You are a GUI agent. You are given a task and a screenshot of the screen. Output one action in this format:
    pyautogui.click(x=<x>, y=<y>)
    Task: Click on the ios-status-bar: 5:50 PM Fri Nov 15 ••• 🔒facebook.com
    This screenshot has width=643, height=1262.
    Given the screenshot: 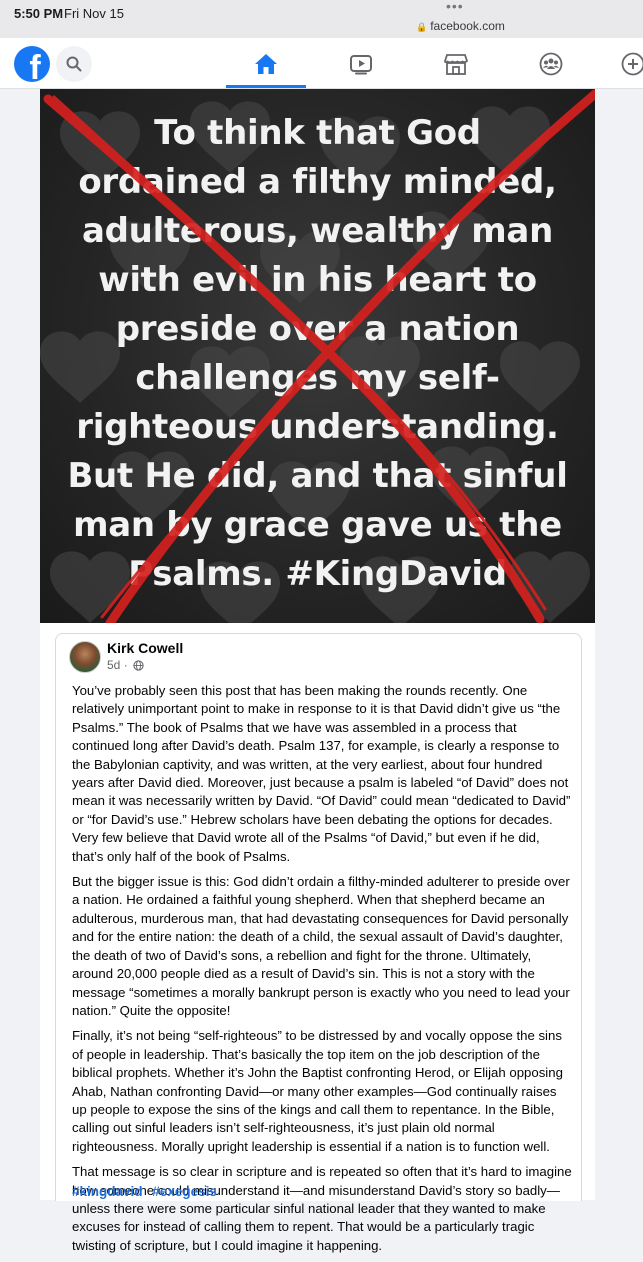 What is the action you would take?
    pyautogui.click(x=321, y=19)
    